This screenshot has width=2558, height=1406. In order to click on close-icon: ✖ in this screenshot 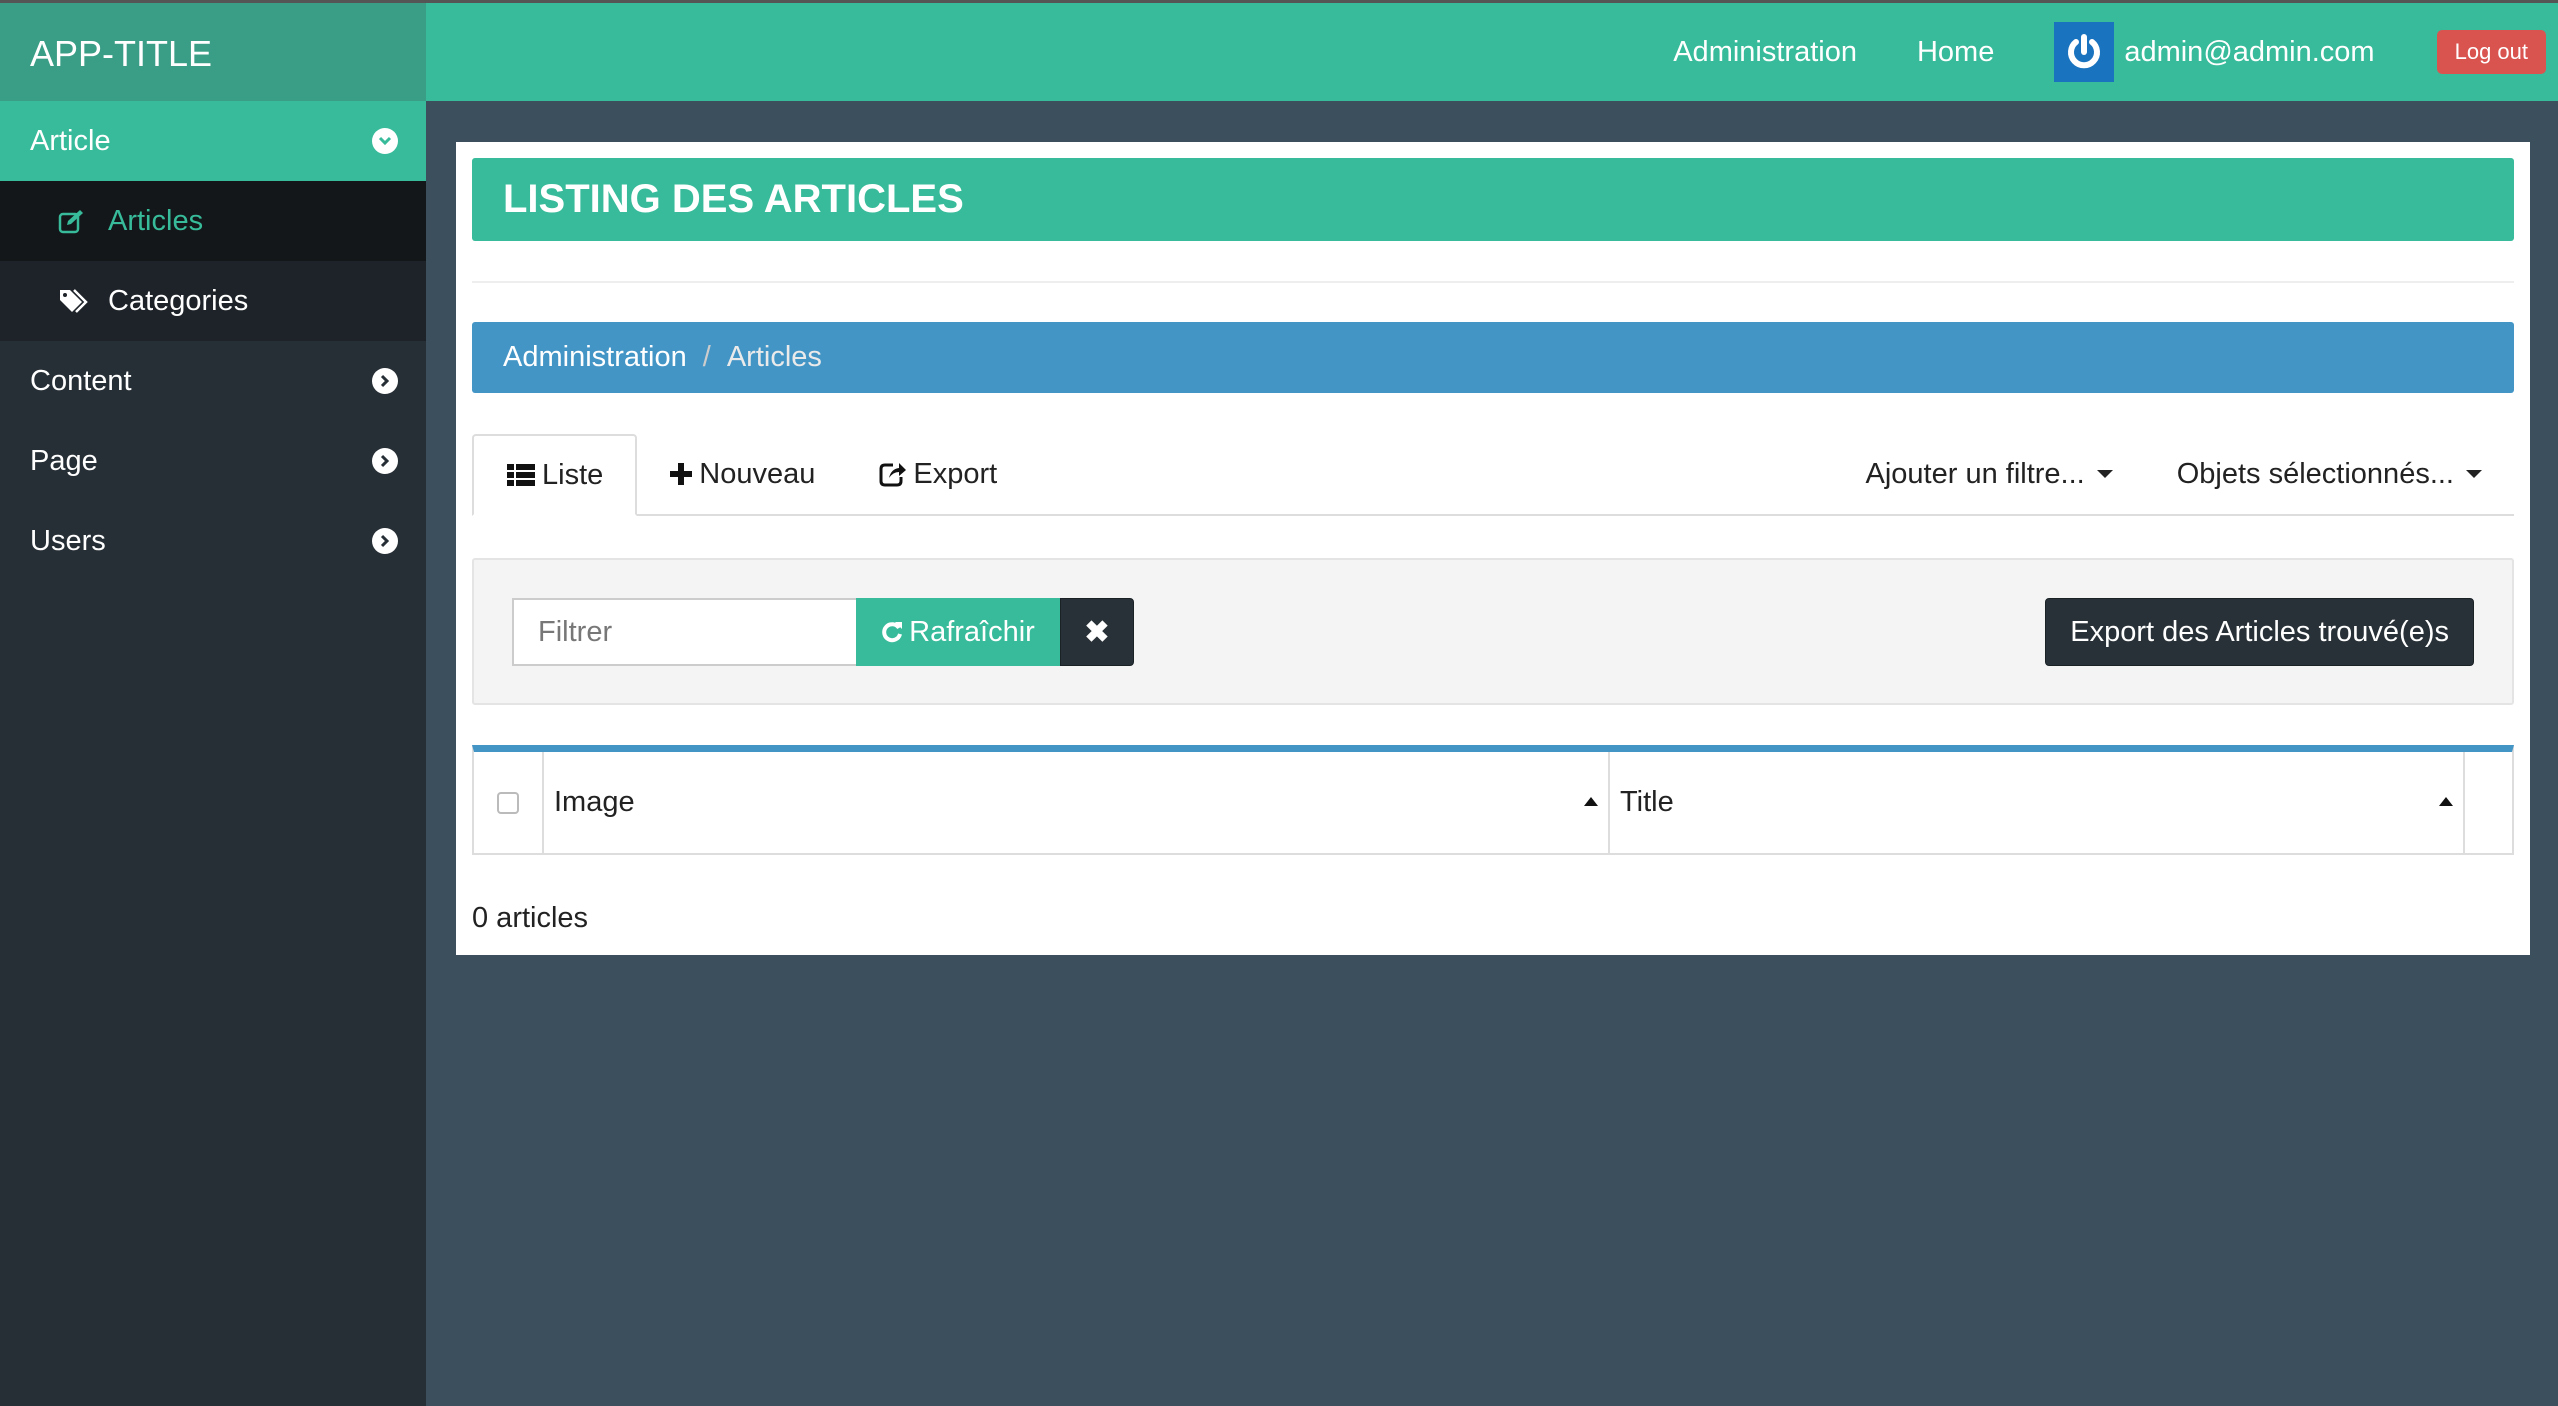, I will do `click(1097, 632)`.